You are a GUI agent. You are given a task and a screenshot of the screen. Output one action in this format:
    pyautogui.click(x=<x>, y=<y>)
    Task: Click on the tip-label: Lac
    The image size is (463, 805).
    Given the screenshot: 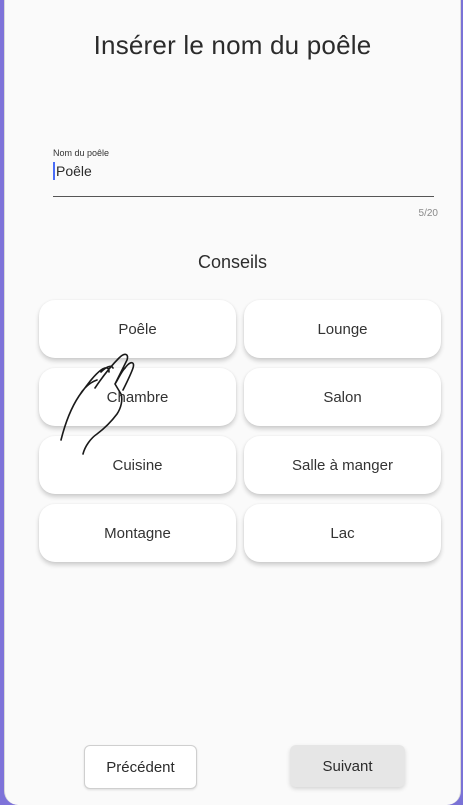 What is the action you would take?
    pyautogui.click(x=342, y=533)
    